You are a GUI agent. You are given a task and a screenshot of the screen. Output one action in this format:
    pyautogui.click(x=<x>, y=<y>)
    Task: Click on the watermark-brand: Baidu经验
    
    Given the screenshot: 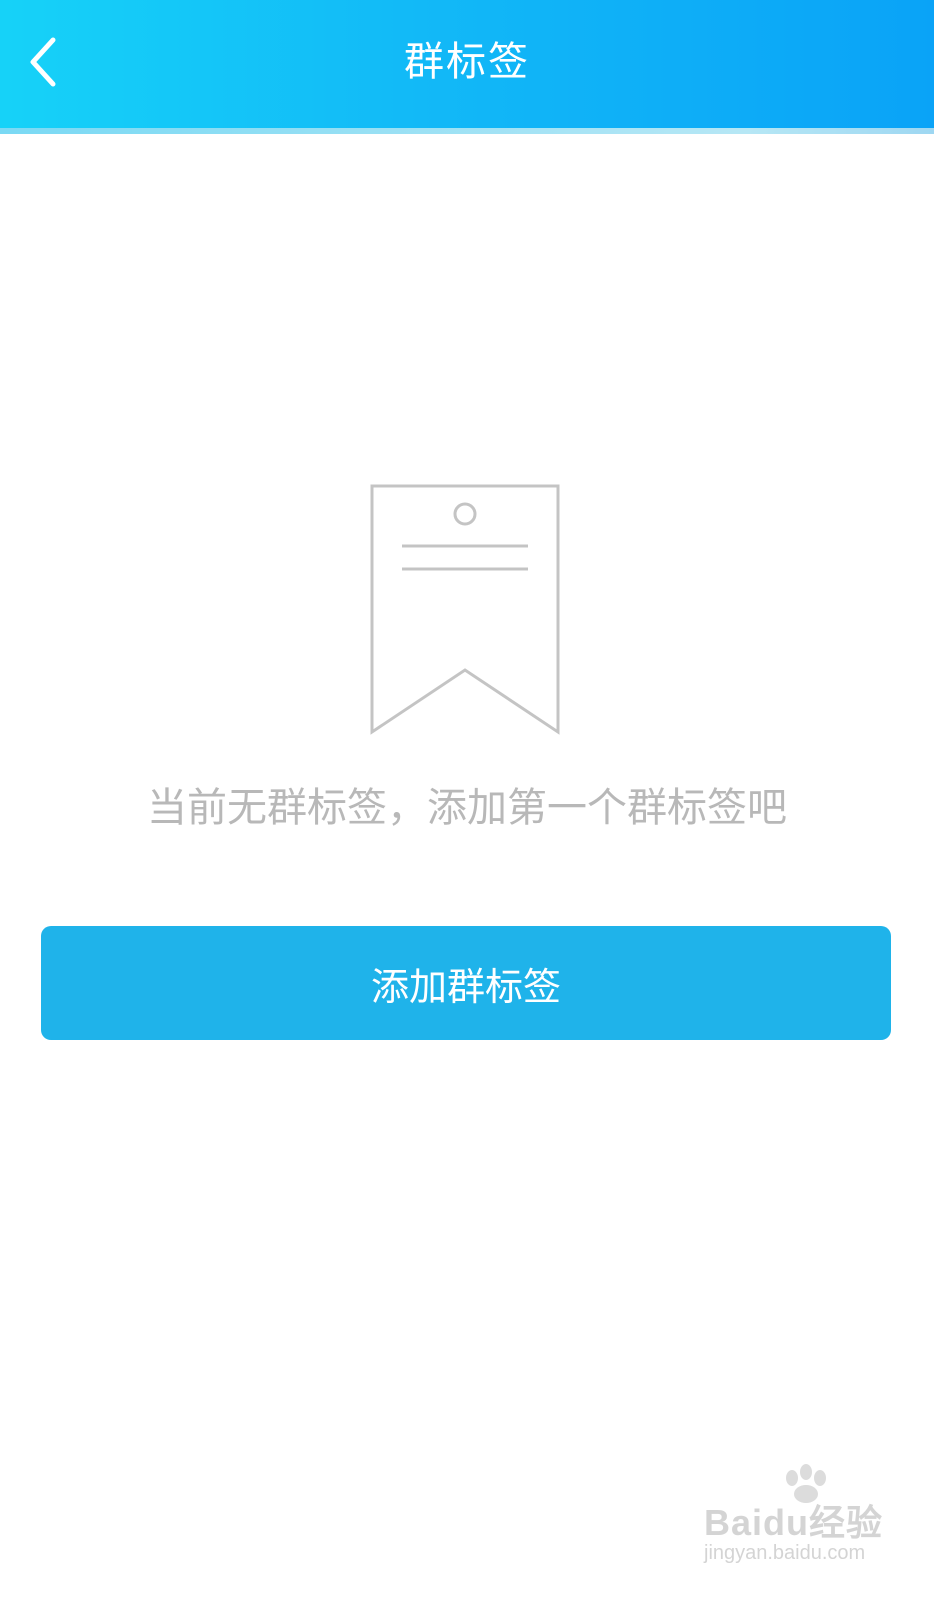 What is the action you would take?
    pyautogui.click(x=794, y=1522)
    